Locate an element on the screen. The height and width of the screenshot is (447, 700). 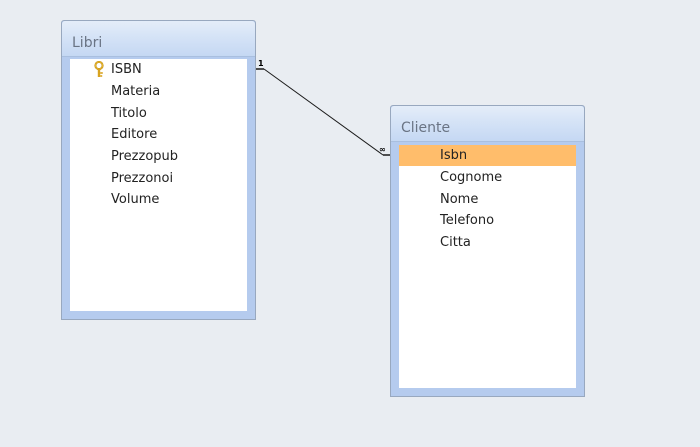
field-name: ISBN is located at coordinates (126, 69).